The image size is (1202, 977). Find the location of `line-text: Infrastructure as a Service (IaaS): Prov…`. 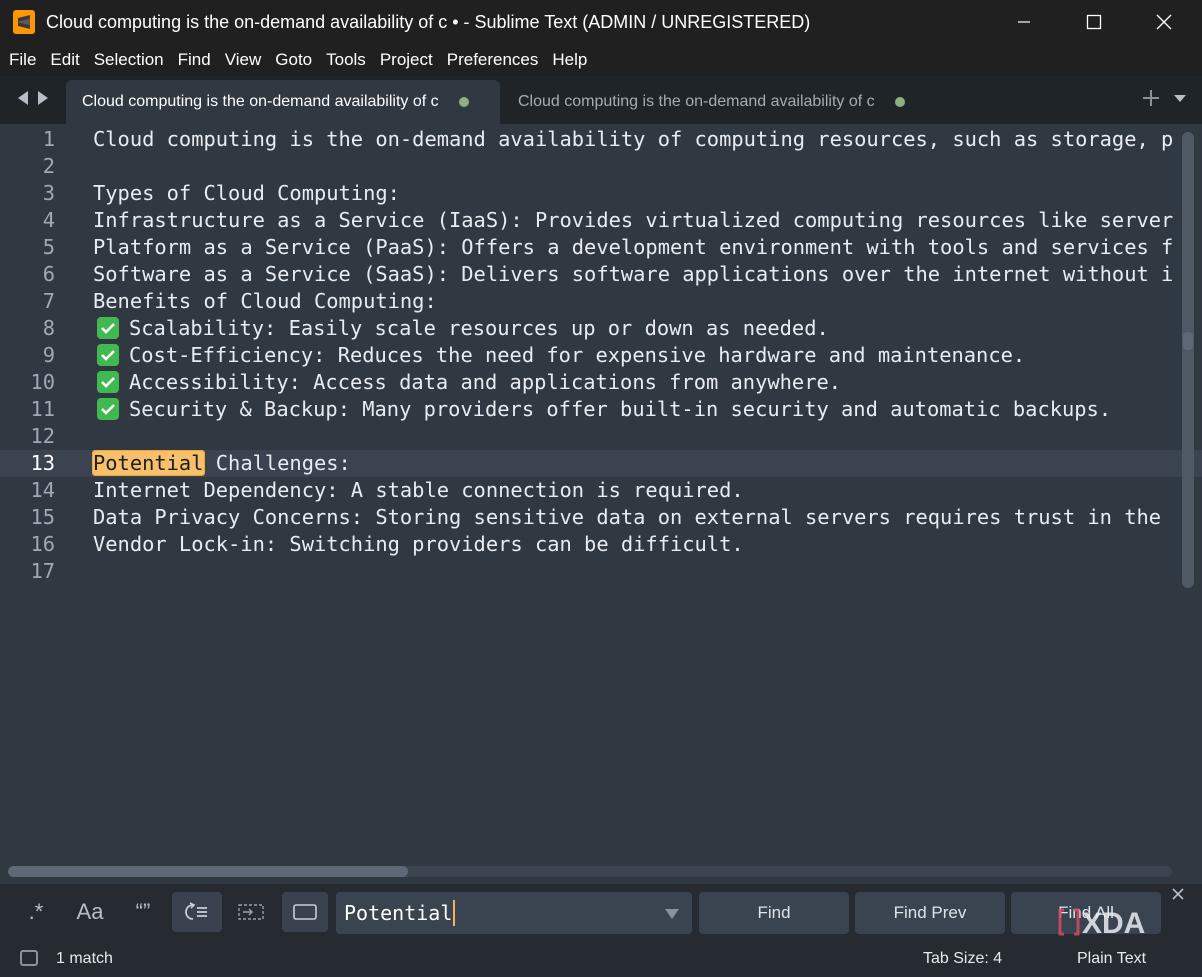

line-text: Infrastructure as a Service (IaaS): Prov… is located at coordinates (633, 220).